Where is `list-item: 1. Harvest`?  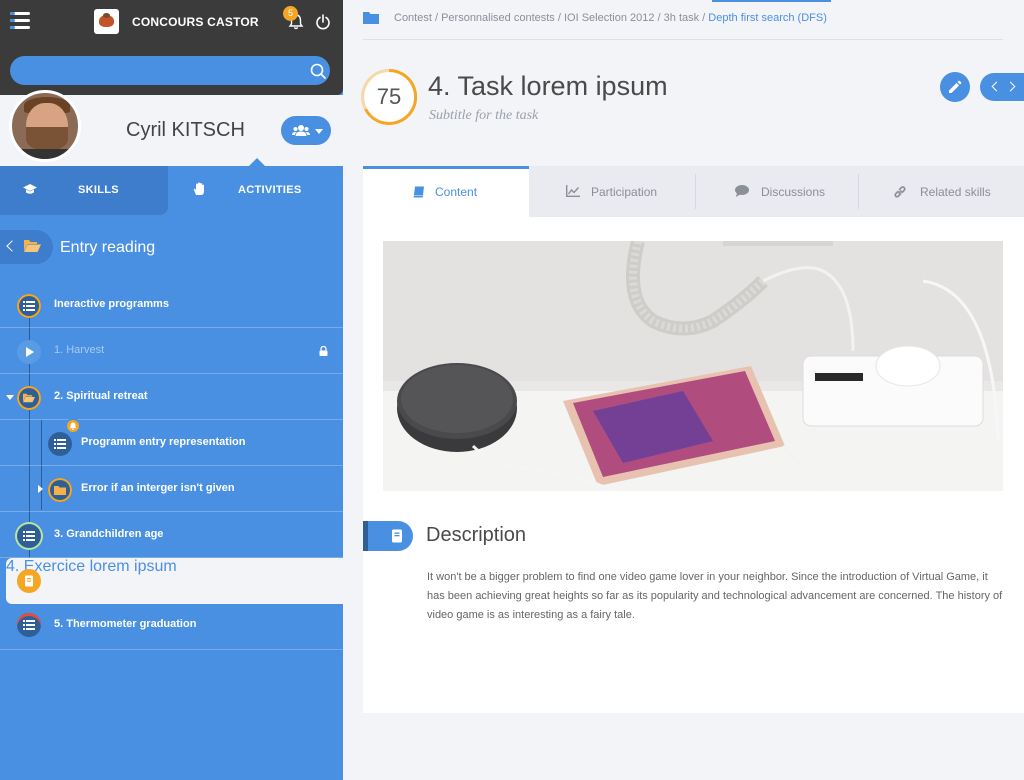 list-item: 1. Harvest is located at coordinates (171, 351).